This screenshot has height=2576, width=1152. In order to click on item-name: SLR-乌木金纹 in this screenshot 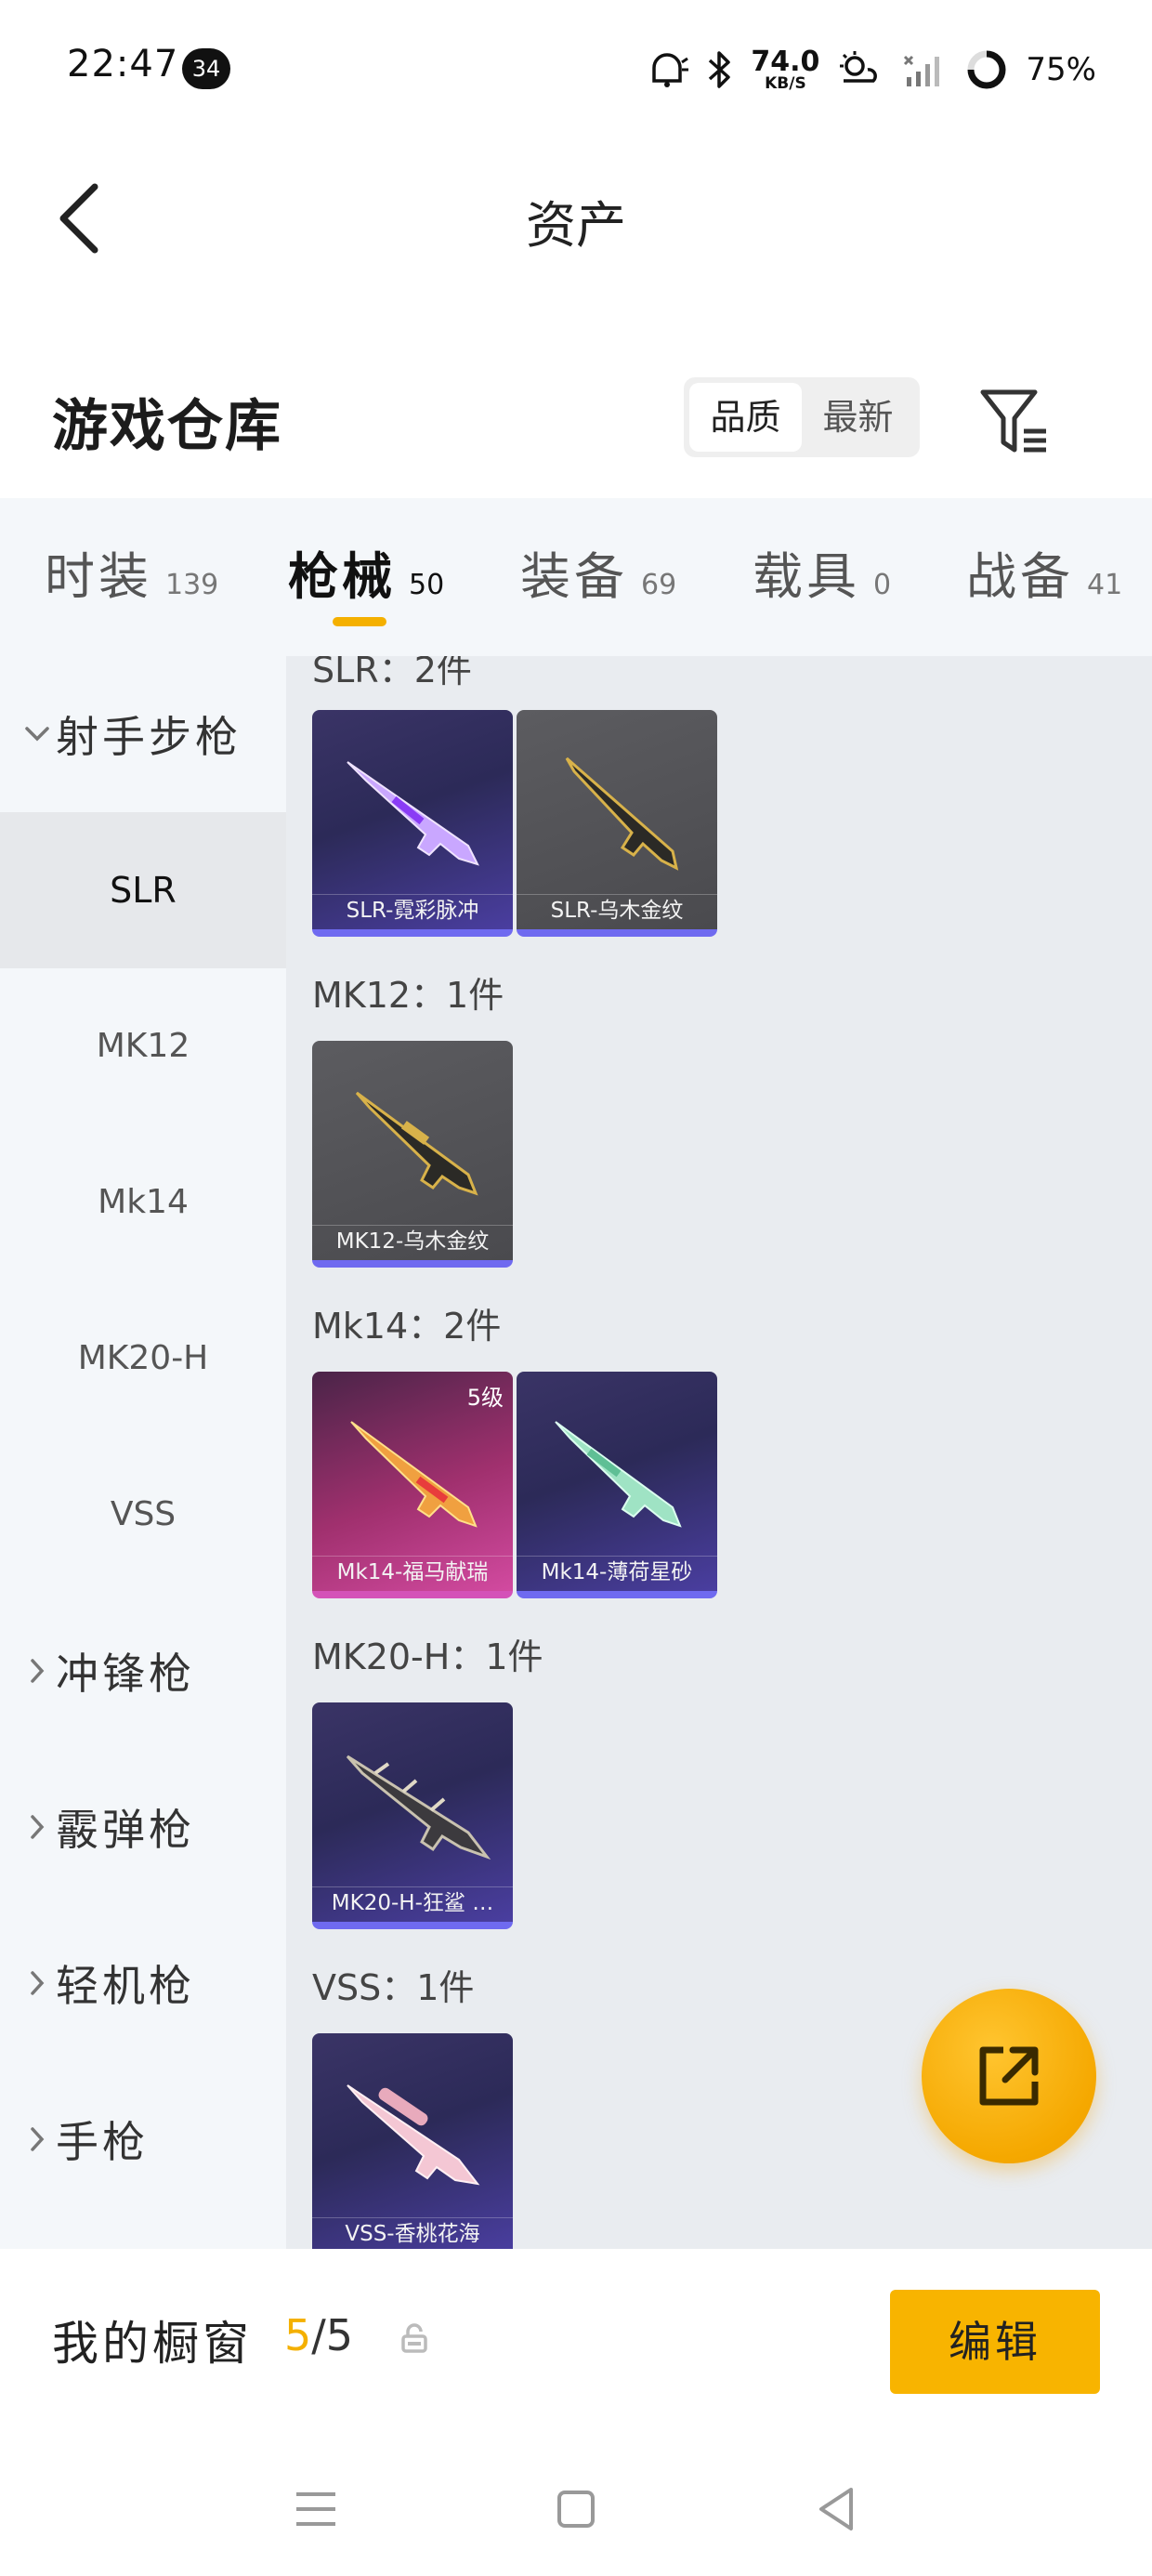, I will do `click(617, 910)`.